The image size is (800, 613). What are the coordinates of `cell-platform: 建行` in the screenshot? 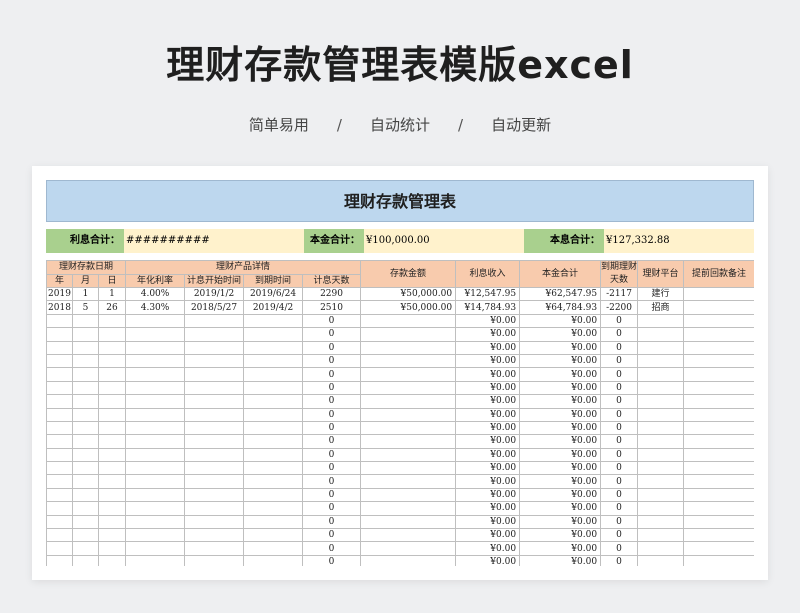 It's located at (661, 294).